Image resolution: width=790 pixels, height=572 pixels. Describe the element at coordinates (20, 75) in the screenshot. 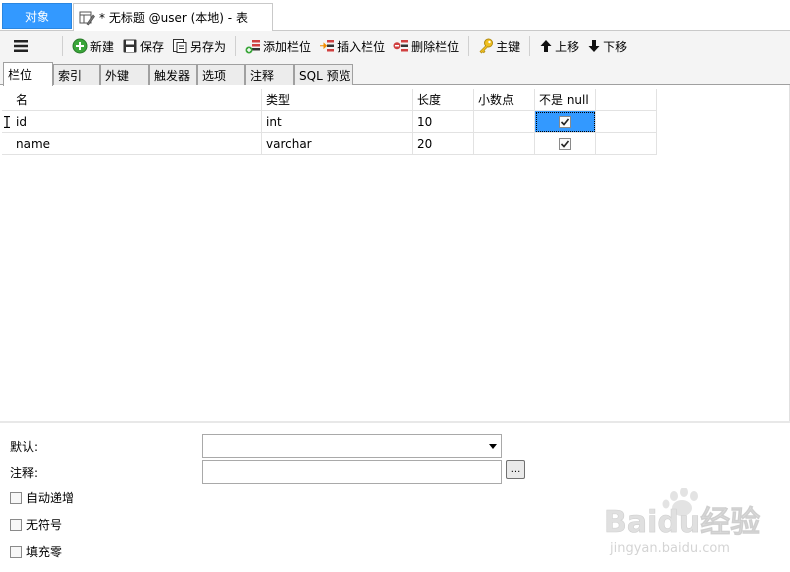

I see `tab-fields-label: 栏位` at that location.